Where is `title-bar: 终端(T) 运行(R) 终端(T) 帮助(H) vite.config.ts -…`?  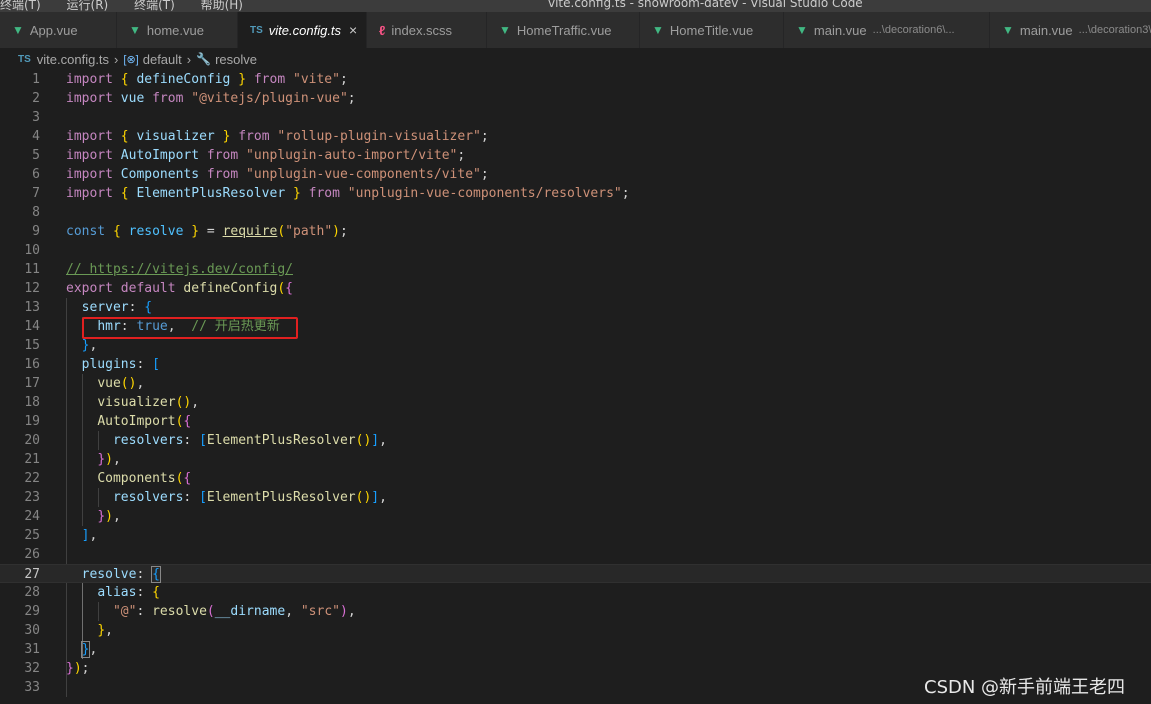
title-bar: 终端(T) 运行(R) 终端(T) 帮助(H) vite.config.ts -… is located at coordinates (575, 6).